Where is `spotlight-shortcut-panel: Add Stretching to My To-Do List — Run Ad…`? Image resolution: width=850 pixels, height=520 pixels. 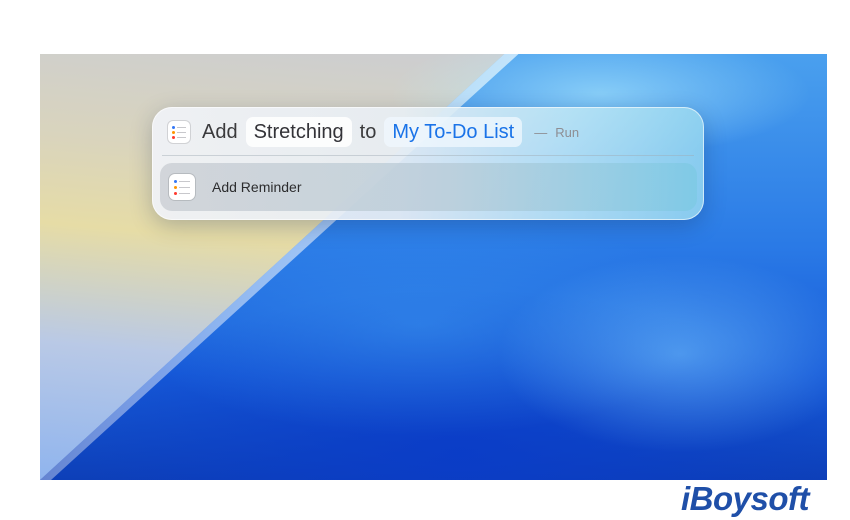 spotlight-shortcut-panel: Add Stretching to My To-Do List — Run Ad… is located at coordinates (428, 163).